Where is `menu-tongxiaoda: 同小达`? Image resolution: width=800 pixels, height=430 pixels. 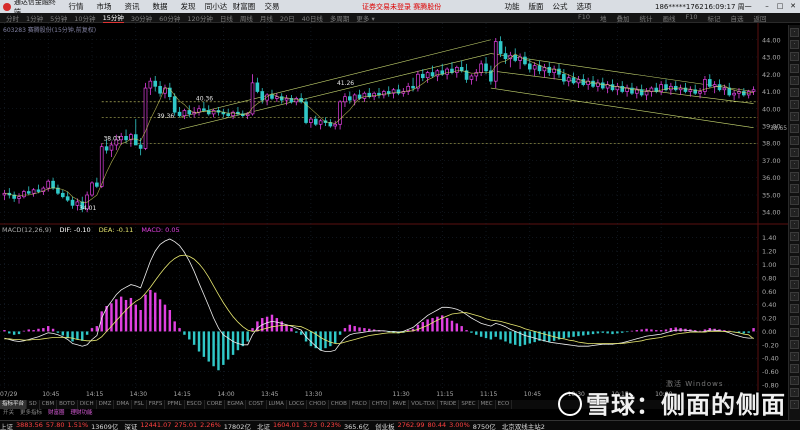 menu-tongxiaoda: 同小达 is located at coordinates (216, 6).